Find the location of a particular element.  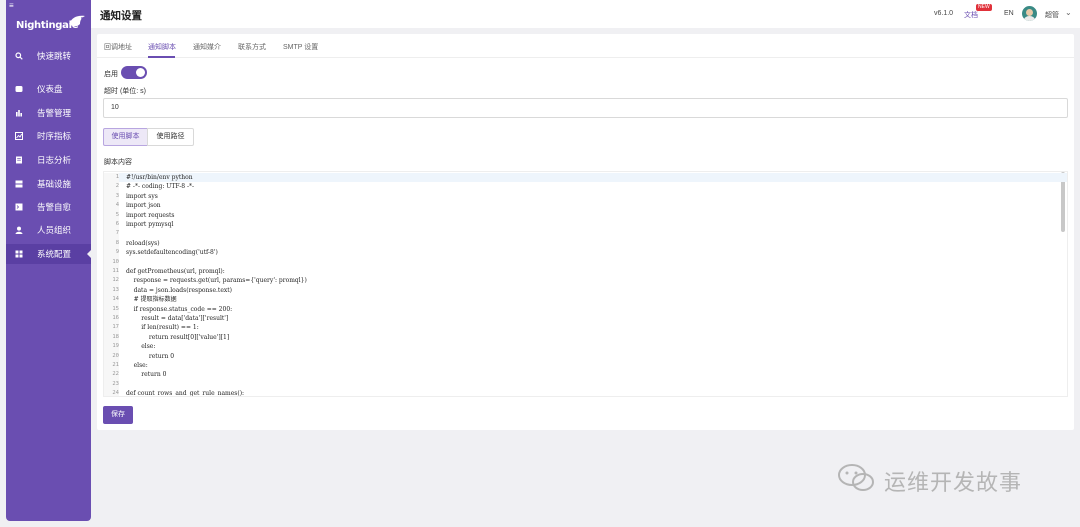

line-number: 11 is located at coordinates (111, 272).